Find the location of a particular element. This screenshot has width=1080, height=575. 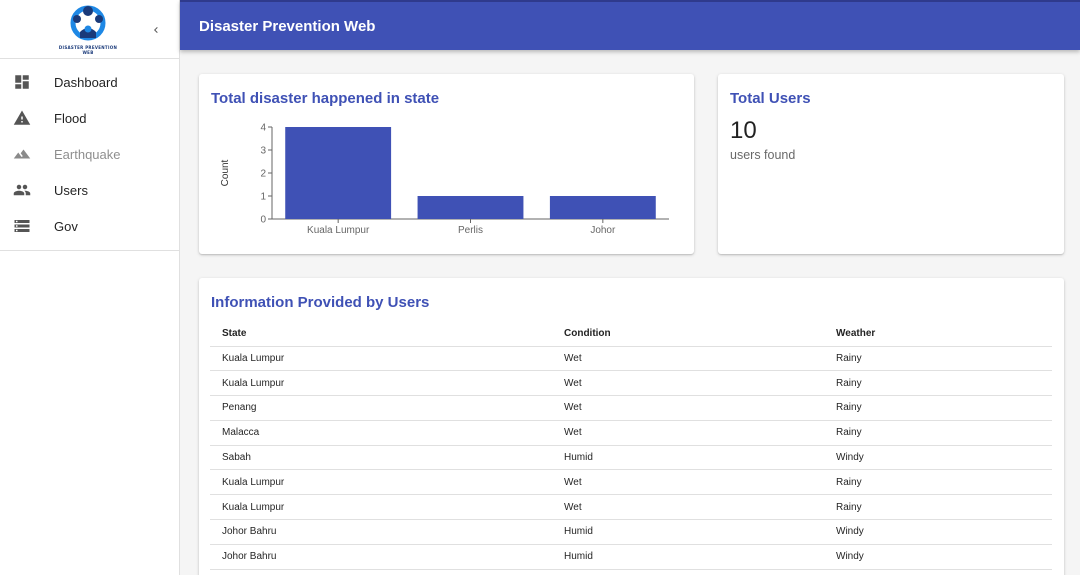

sidebar-item-label: Gov is located at coordinates (66, 226).